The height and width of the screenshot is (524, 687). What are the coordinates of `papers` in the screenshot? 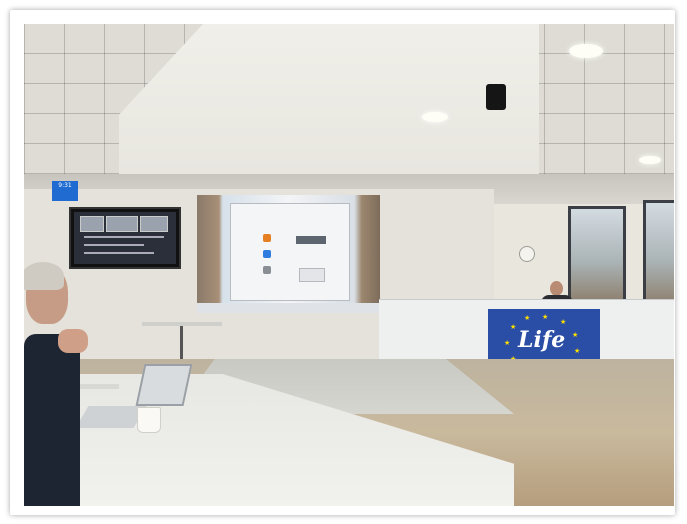 It's located at (99, 386).